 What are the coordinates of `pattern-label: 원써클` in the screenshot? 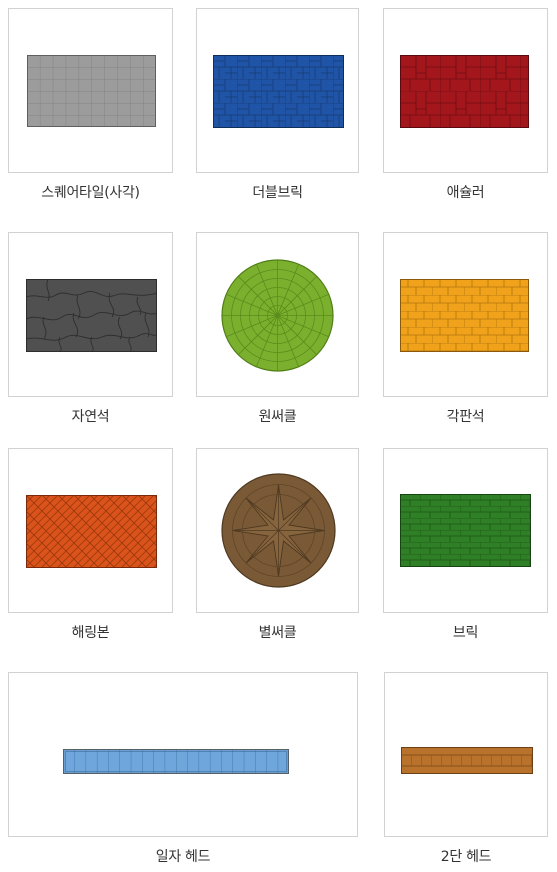 It's located at (277, 417).